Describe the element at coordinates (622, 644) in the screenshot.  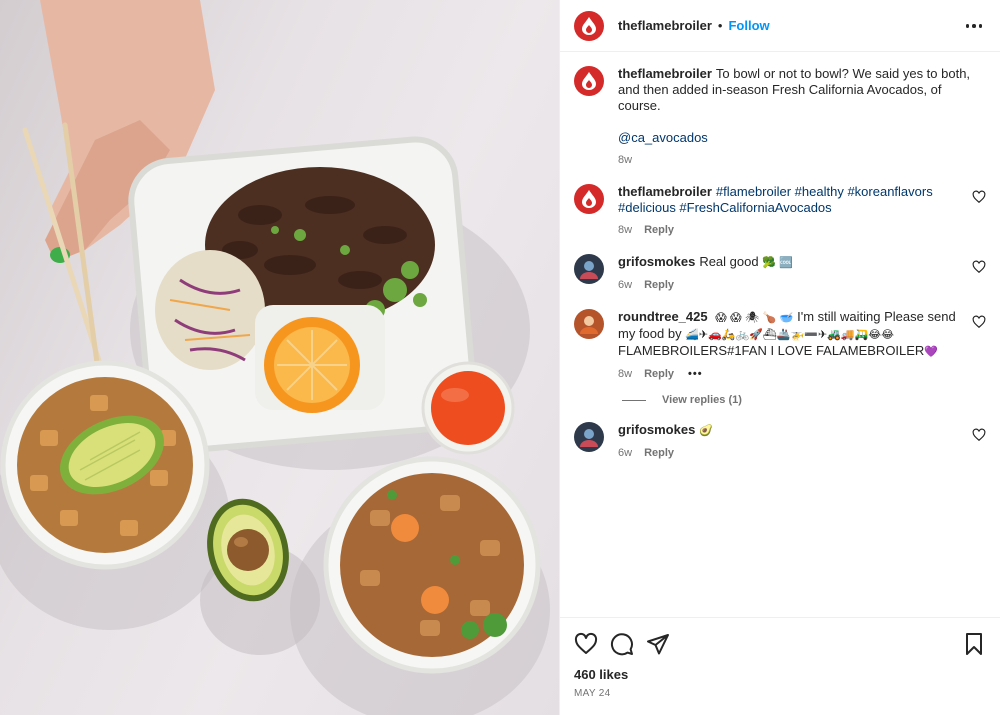
I see `comment-icon` at that location.